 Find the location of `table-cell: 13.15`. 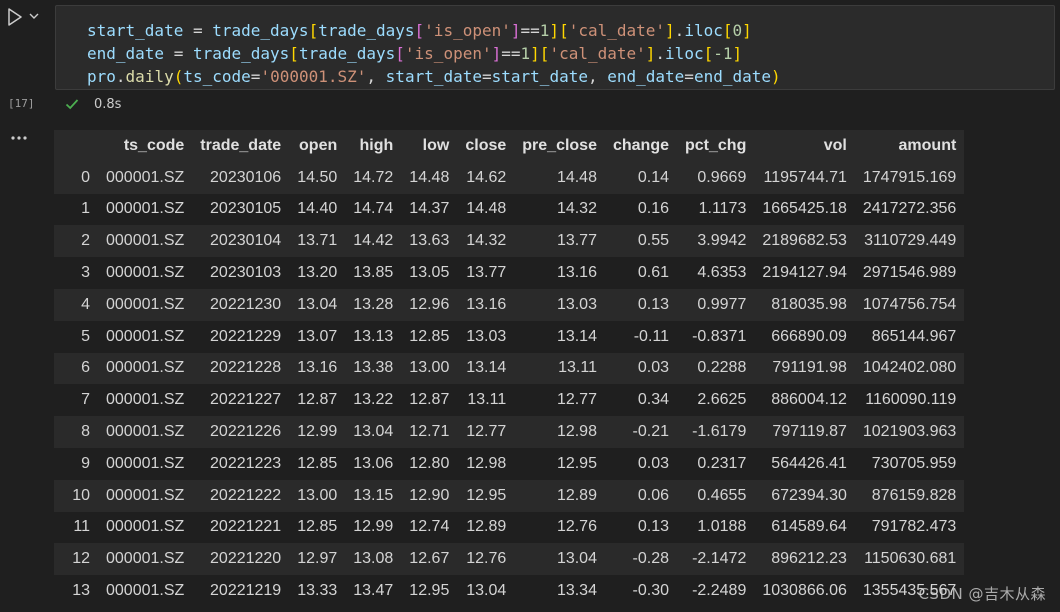

table-cell: 13.15 is located at coordinates (373, 495).